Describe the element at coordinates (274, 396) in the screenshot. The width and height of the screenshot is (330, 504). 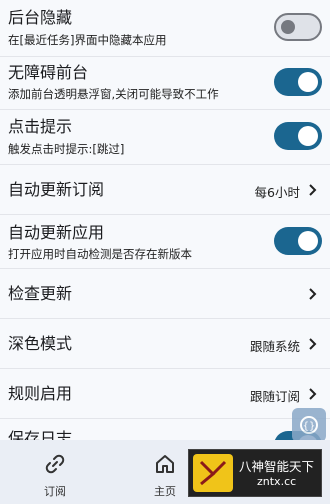
I see `setting-value: 跟随订阅` at that location.